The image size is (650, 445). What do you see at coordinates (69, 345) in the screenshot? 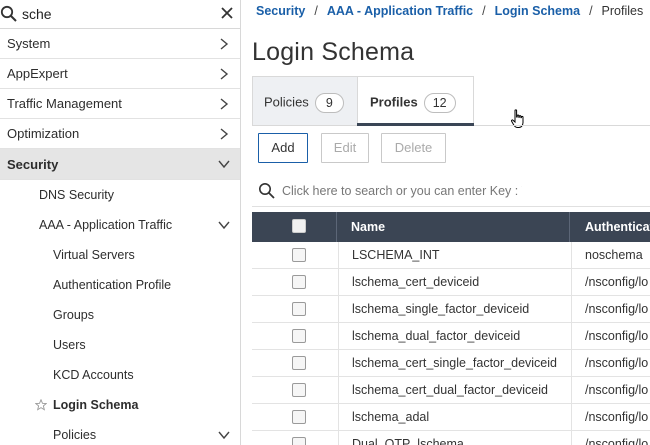
I see `nav-item-label: Users` at bounding box center [69, 345].